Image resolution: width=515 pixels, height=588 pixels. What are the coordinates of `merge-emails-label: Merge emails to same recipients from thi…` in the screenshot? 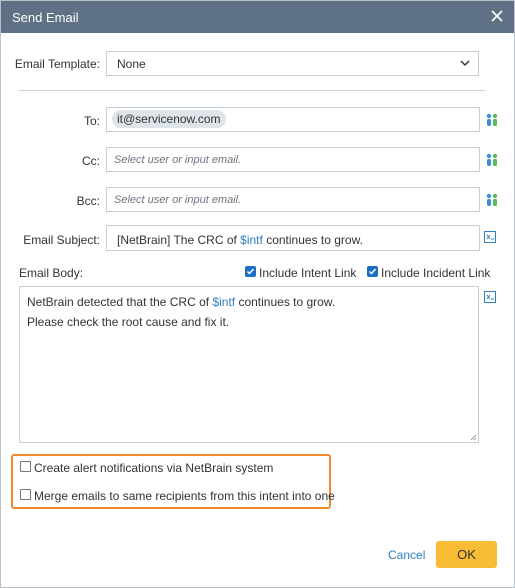 It's located at (184, 496).